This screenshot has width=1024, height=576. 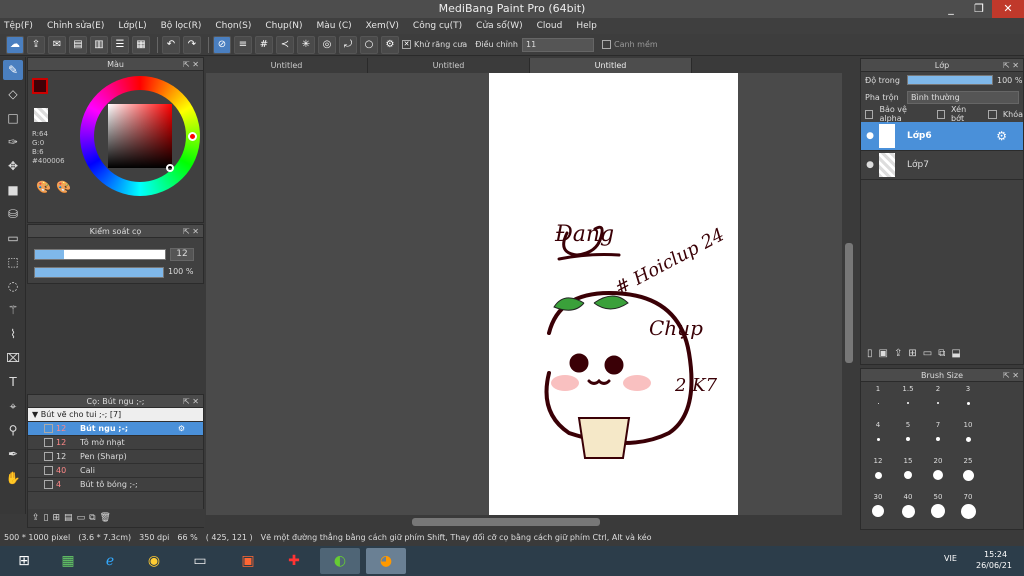 What do you see at coordinates (68, 561) in the screenshot?
I see `store-icon: ▦` at bounding box center [68, 561].